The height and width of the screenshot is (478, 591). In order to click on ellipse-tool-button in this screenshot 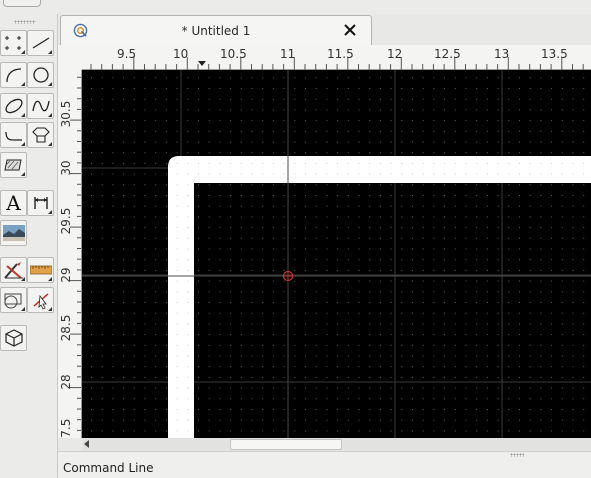, I will do `click(13, 106)`.